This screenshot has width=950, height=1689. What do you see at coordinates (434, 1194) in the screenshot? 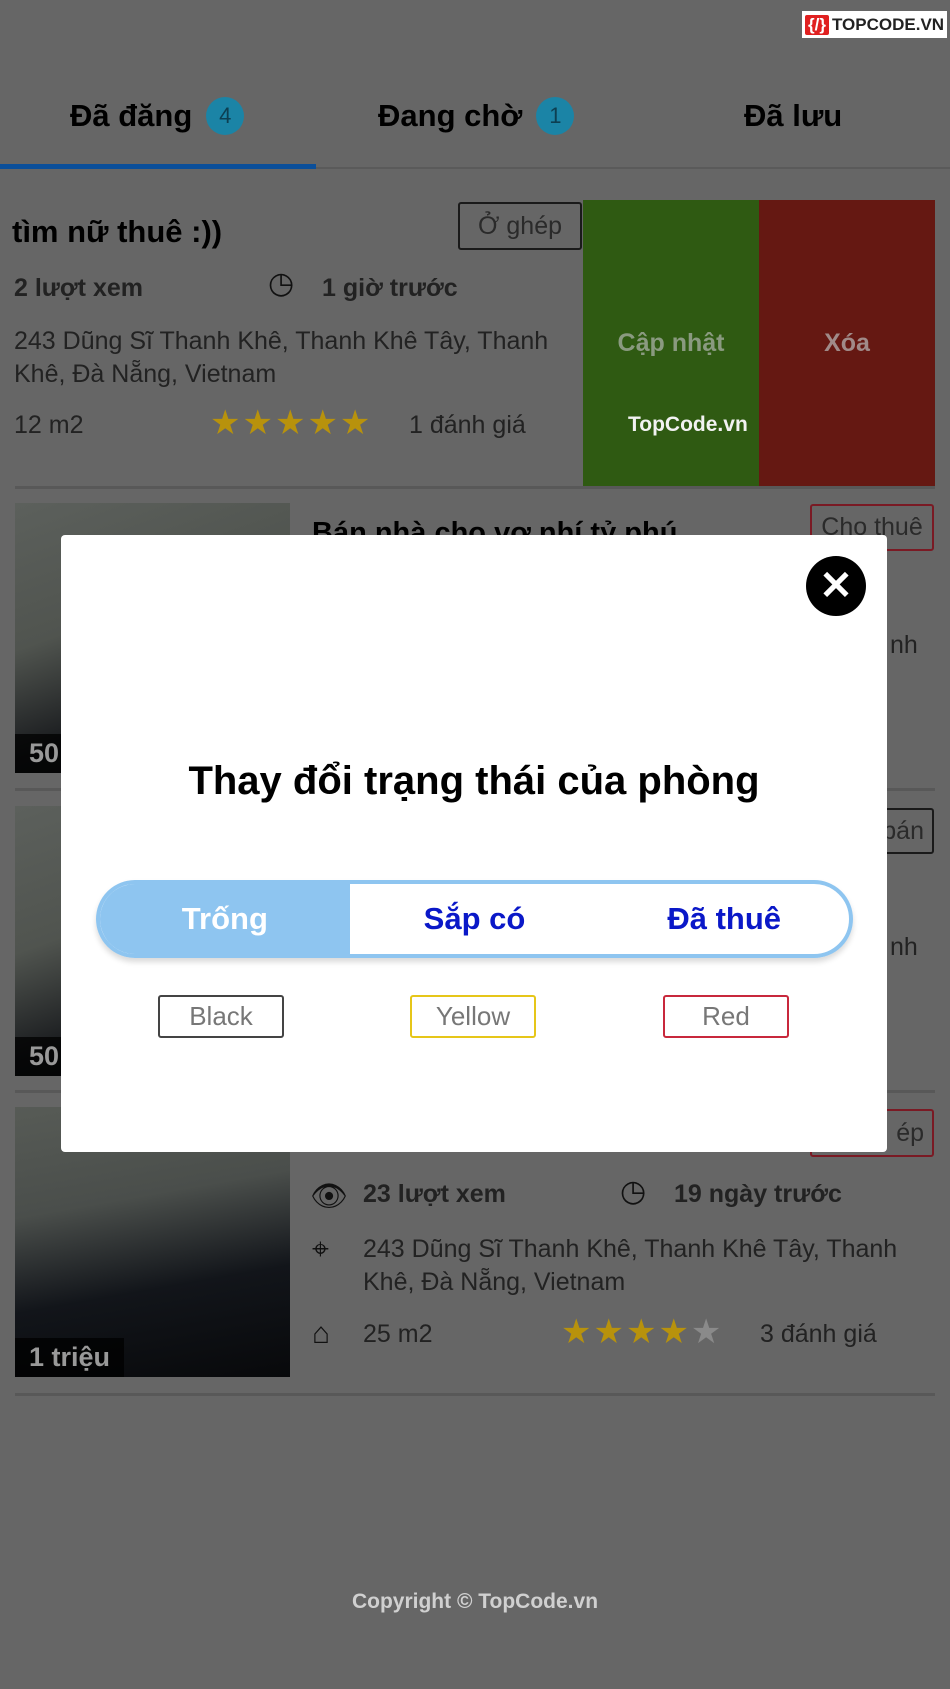
I see `views: 23 lượt xem` at bounding box center [434, 1194].